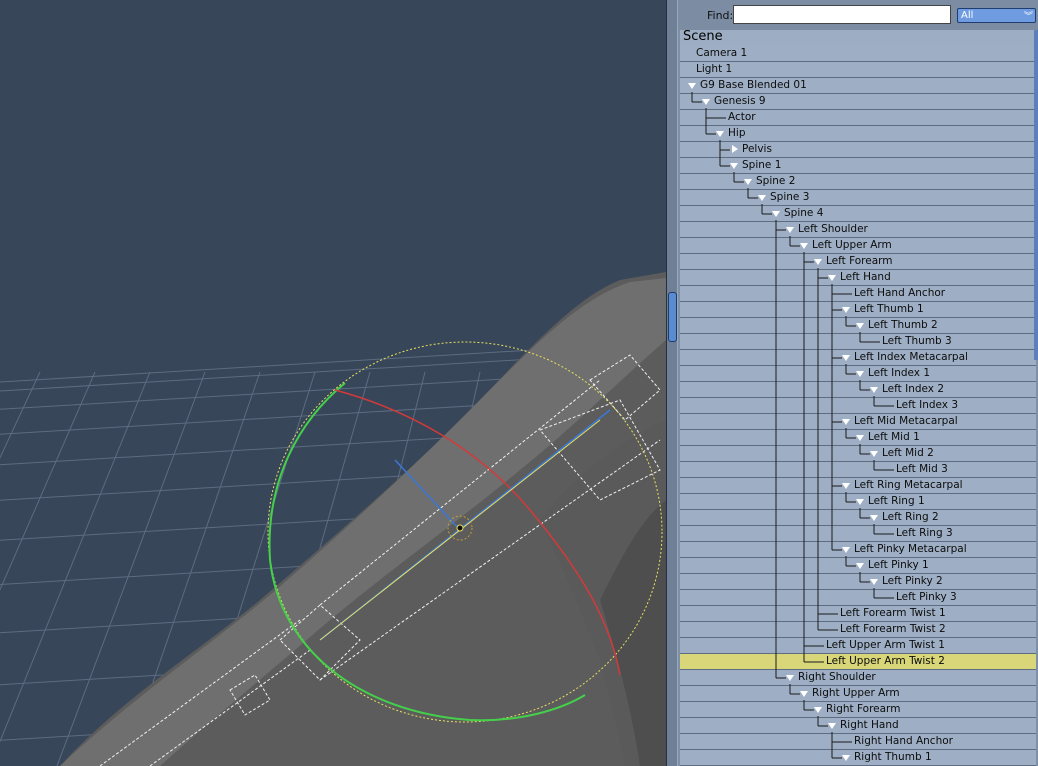  Describe the element at coordinates (996, 15) in the screenshot. I see `filter-dropdown: All ︾` at that location.